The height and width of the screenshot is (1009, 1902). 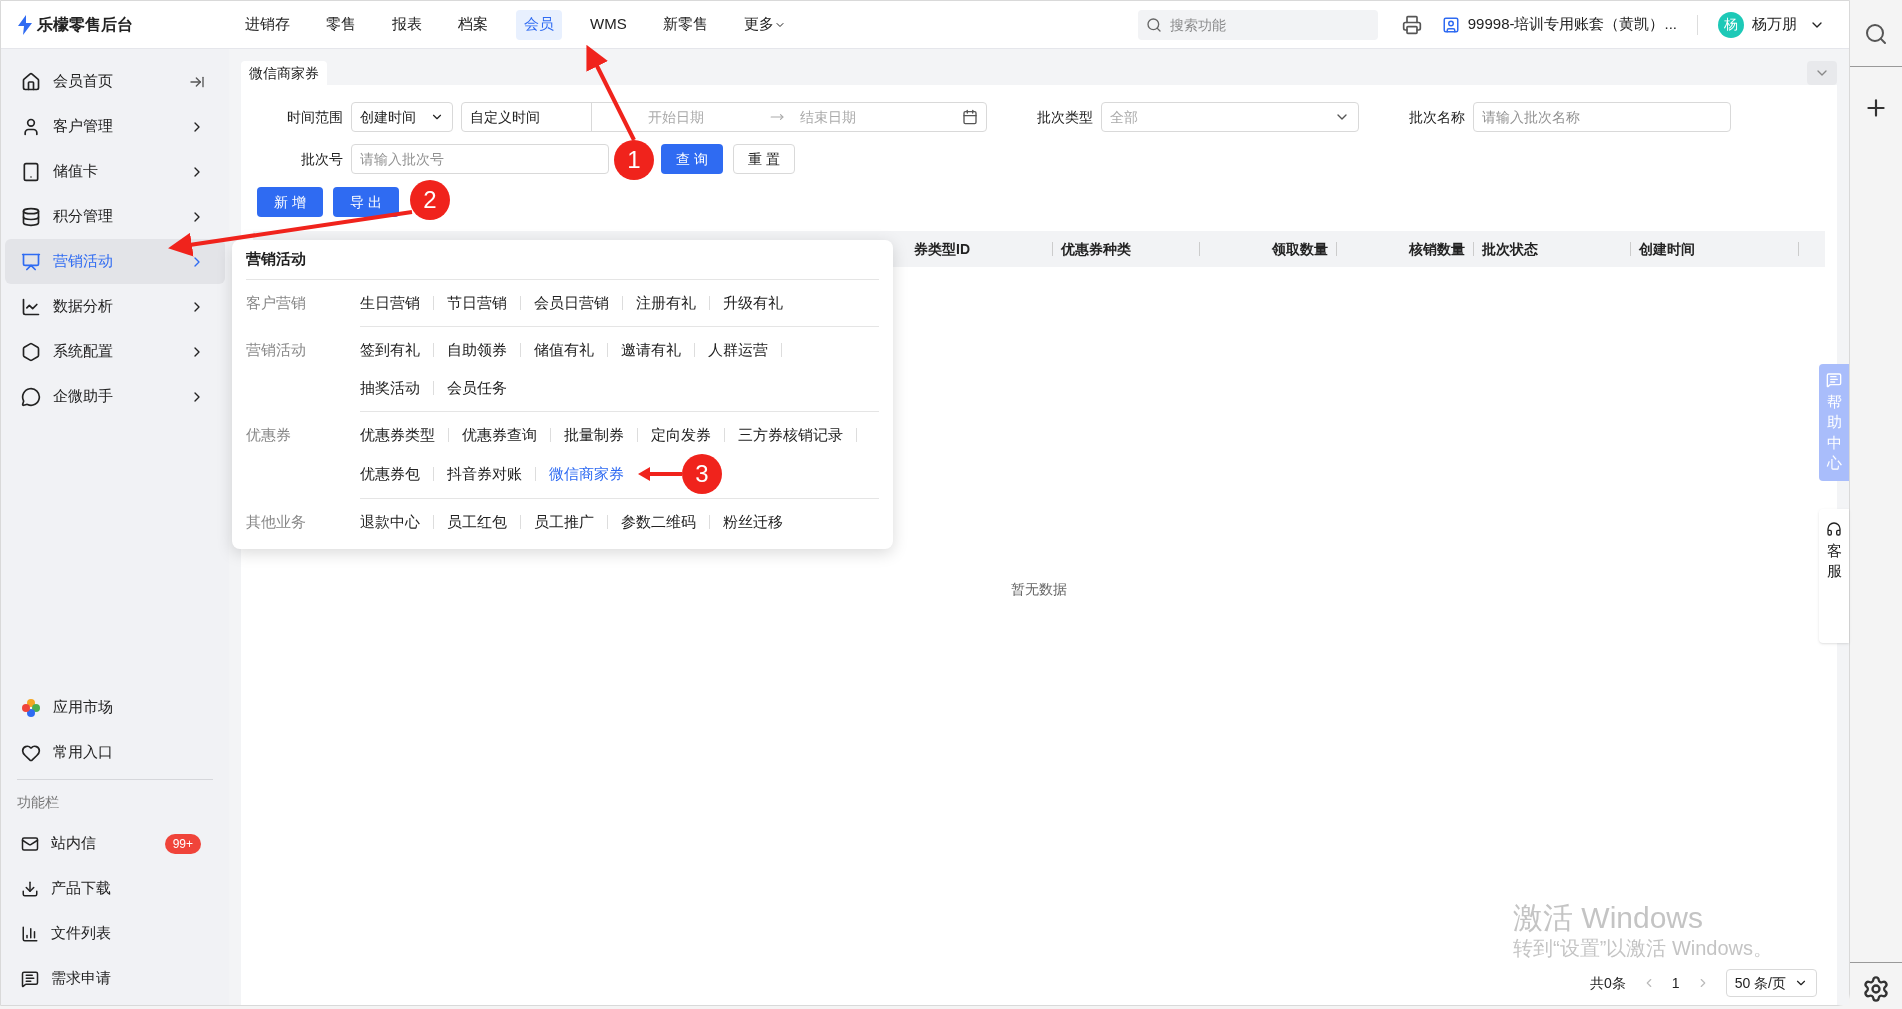 I want to click on search-icon, so click(x=1876, y=34).